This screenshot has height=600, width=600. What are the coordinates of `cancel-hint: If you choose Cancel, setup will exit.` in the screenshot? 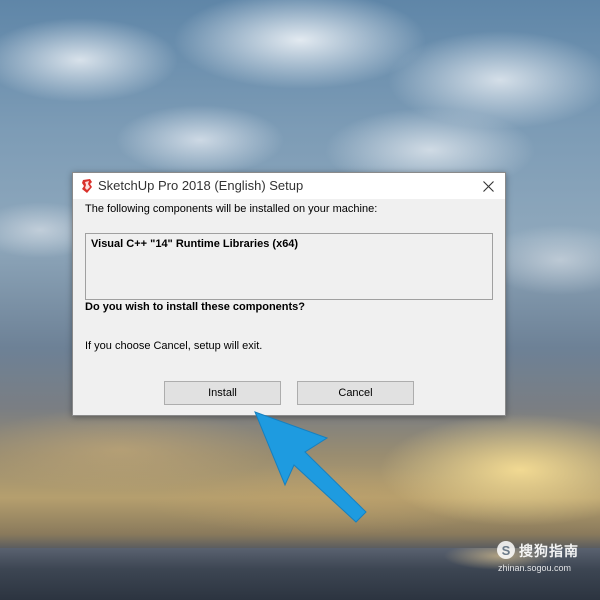 It's located at (174, 346).